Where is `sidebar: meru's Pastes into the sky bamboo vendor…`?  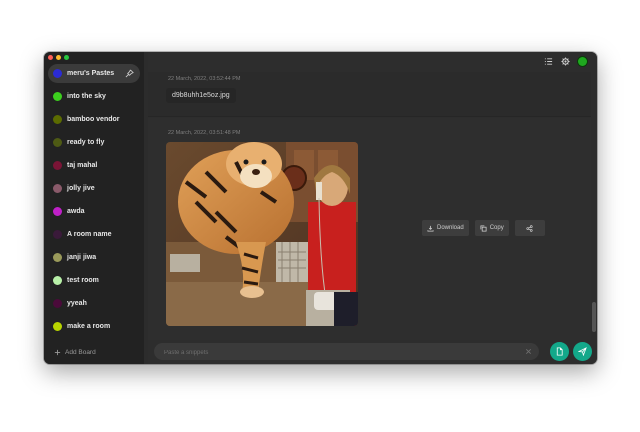
sidebar: meru's Pastes into the sky bamboo vendor… is located at coordinates (94, 208).